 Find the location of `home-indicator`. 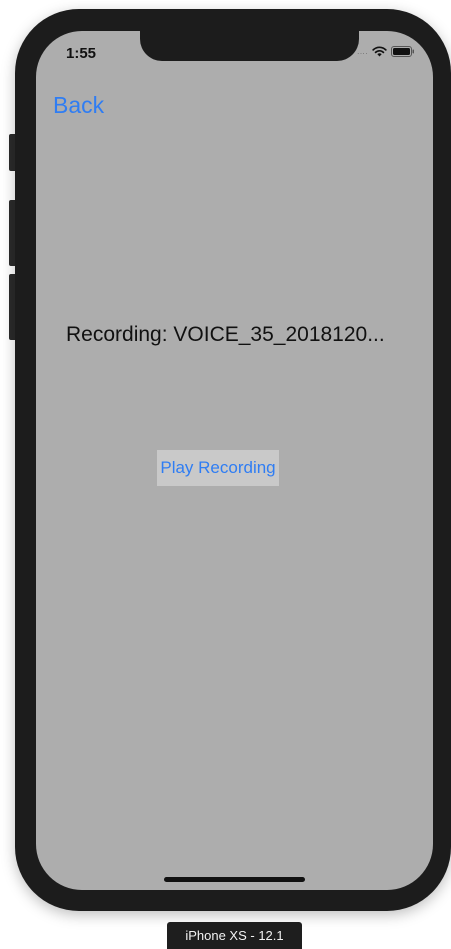

home-indicator is located at coordinates (234, 879).